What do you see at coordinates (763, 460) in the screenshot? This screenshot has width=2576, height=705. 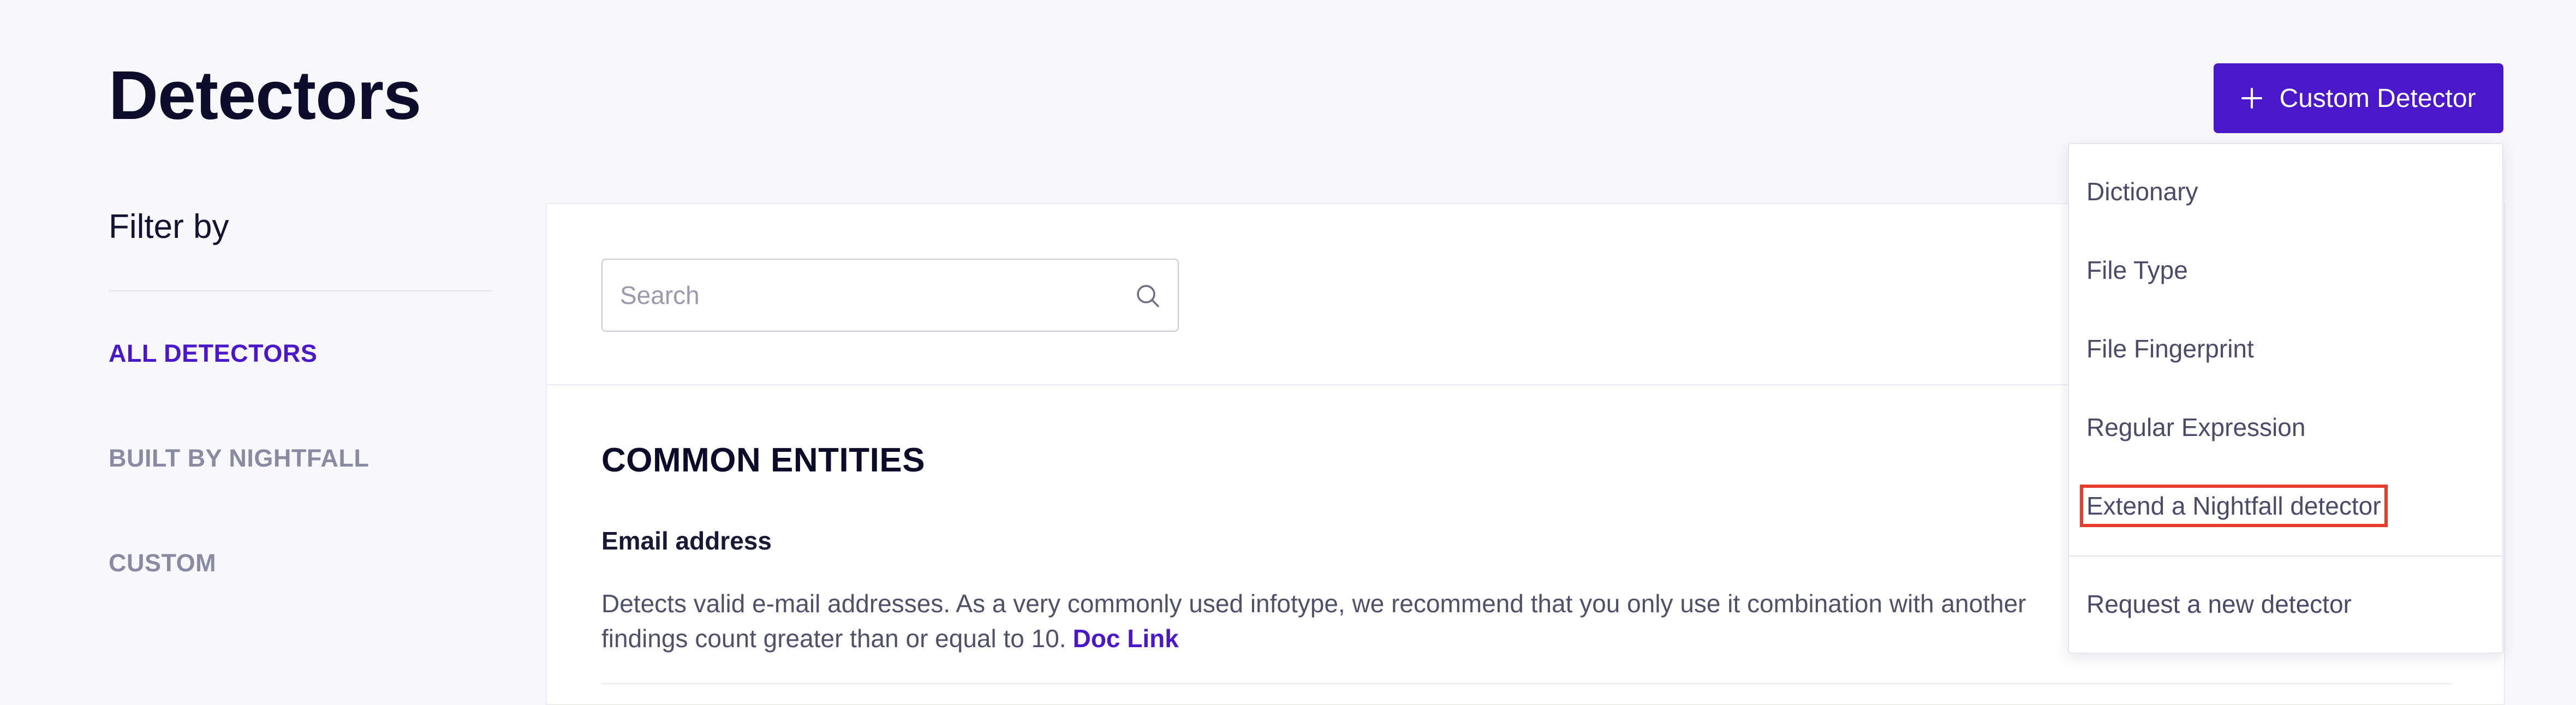 I see `section-title: COMMON ENTITIES` at bounding box center [763, 460].